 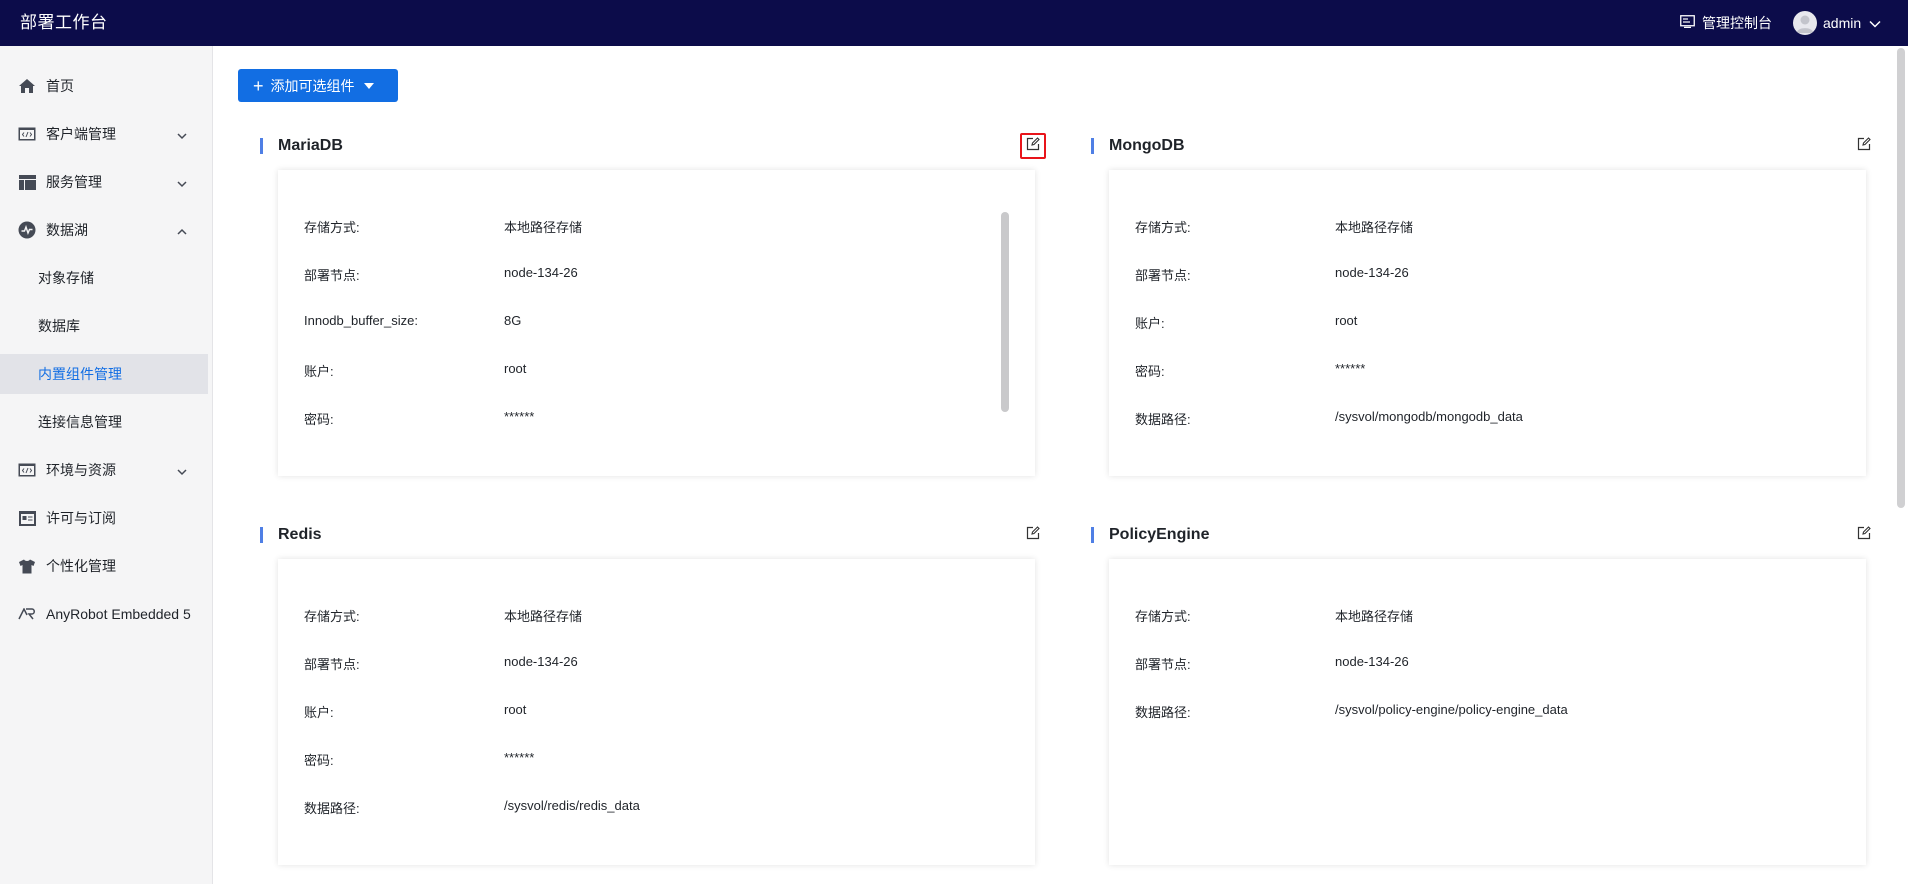 What do you see at coordinates (653, 146) in the screenshot?
I see `panel-header: MariaDB` at bounding box center [653, 146].